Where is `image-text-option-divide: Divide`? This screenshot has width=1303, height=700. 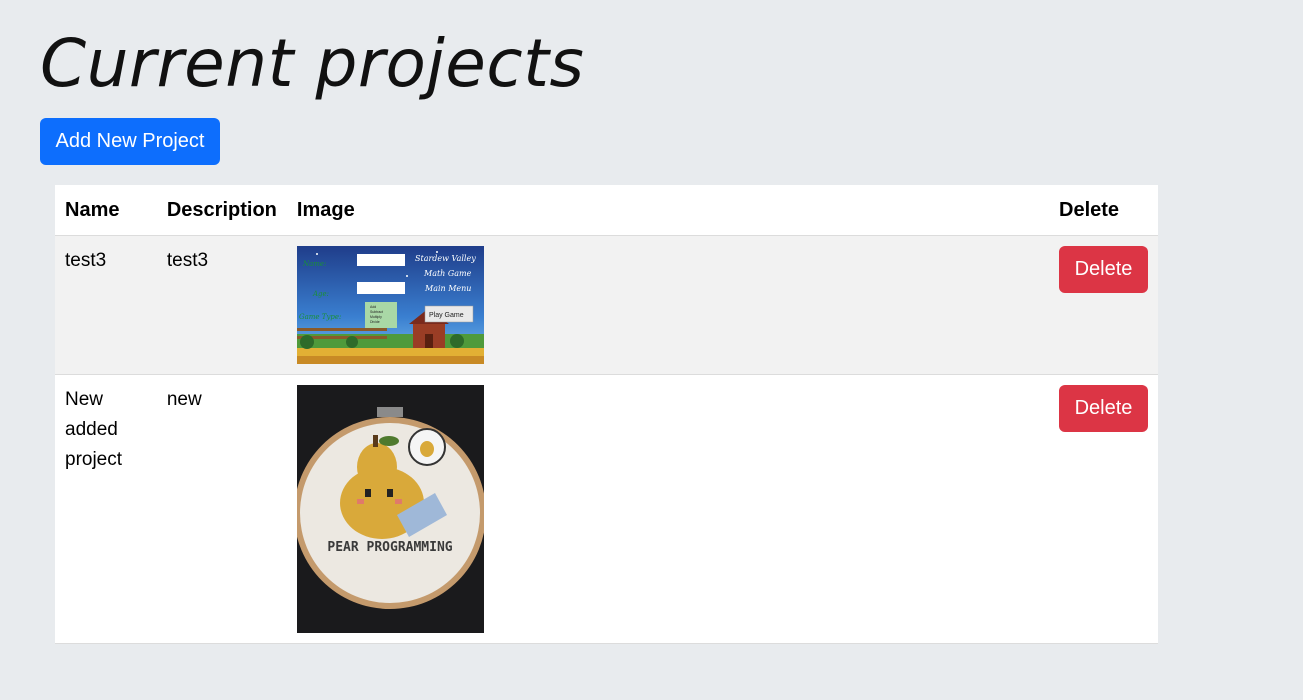
image-text-option-divide: Divide is located at coordinates (375, 322).